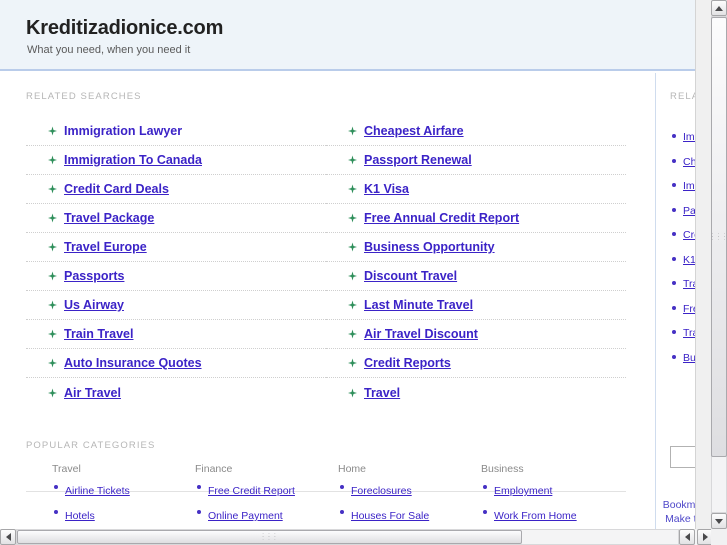 The width and height of the screenshot is (727, 545). Describe the element at coordinates (386, 189) in the screenshot. I see `related-search-link: K1 Visa` at that location.